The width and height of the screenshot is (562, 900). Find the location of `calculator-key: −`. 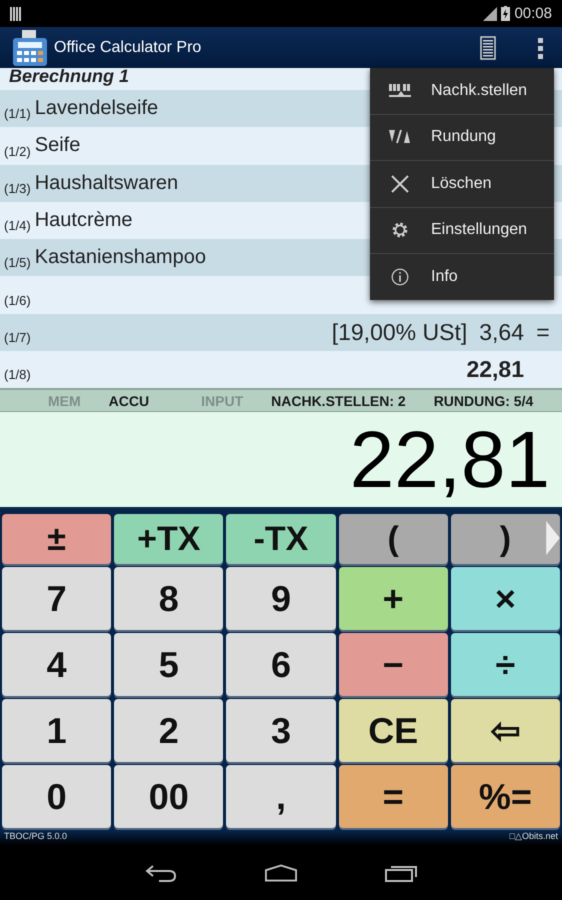

calculator-key: − is located at coordinates (393, 664).